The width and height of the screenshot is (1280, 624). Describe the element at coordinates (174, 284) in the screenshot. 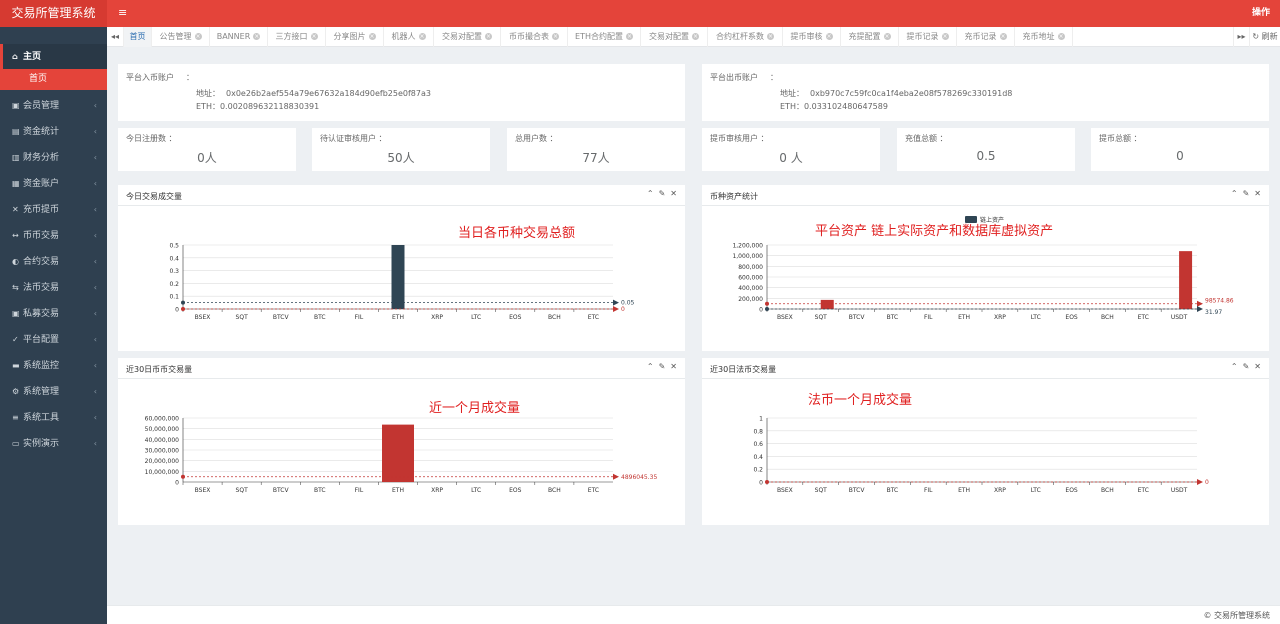

I see `y-tick-label: 0.2` at that location.